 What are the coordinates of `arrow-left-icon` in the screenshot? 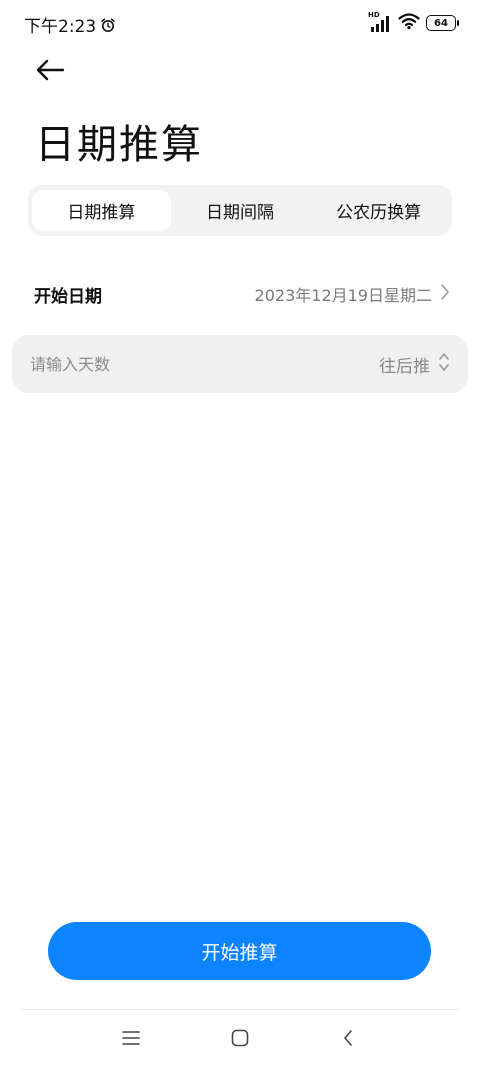 It's located at (50, 72).